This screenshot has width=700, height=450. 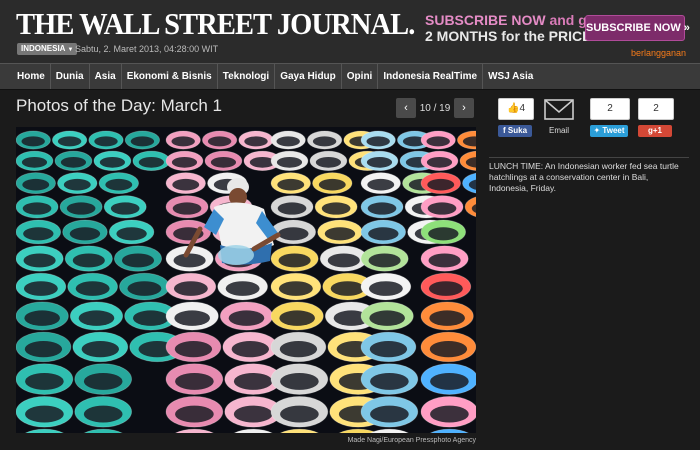 What do you see at coordinates (637, 28) in the screenshot?
I see `subscribe-button: SUBSCRIBE NOW »` at bounding box center [637, 28].